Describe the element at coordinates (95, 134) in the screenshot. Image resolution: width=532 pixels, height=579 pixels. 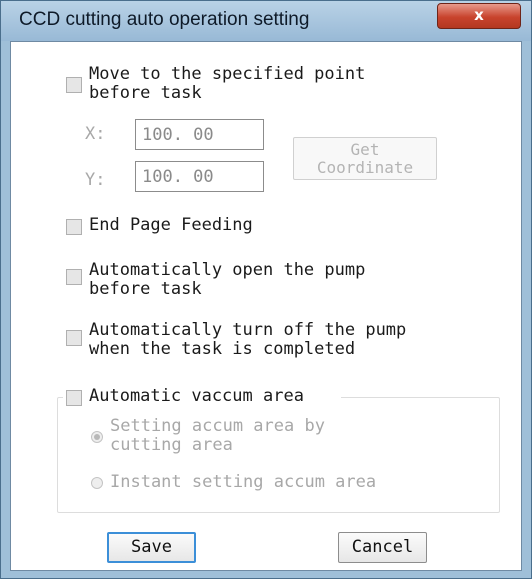
I see `x-label: X:` at that location.